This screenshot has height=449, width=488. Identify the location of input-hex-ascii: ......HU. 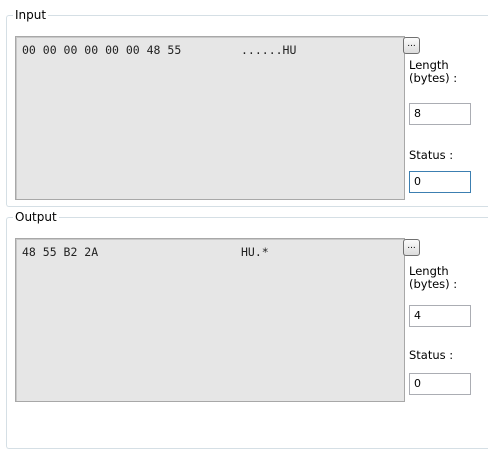
(269, 50).